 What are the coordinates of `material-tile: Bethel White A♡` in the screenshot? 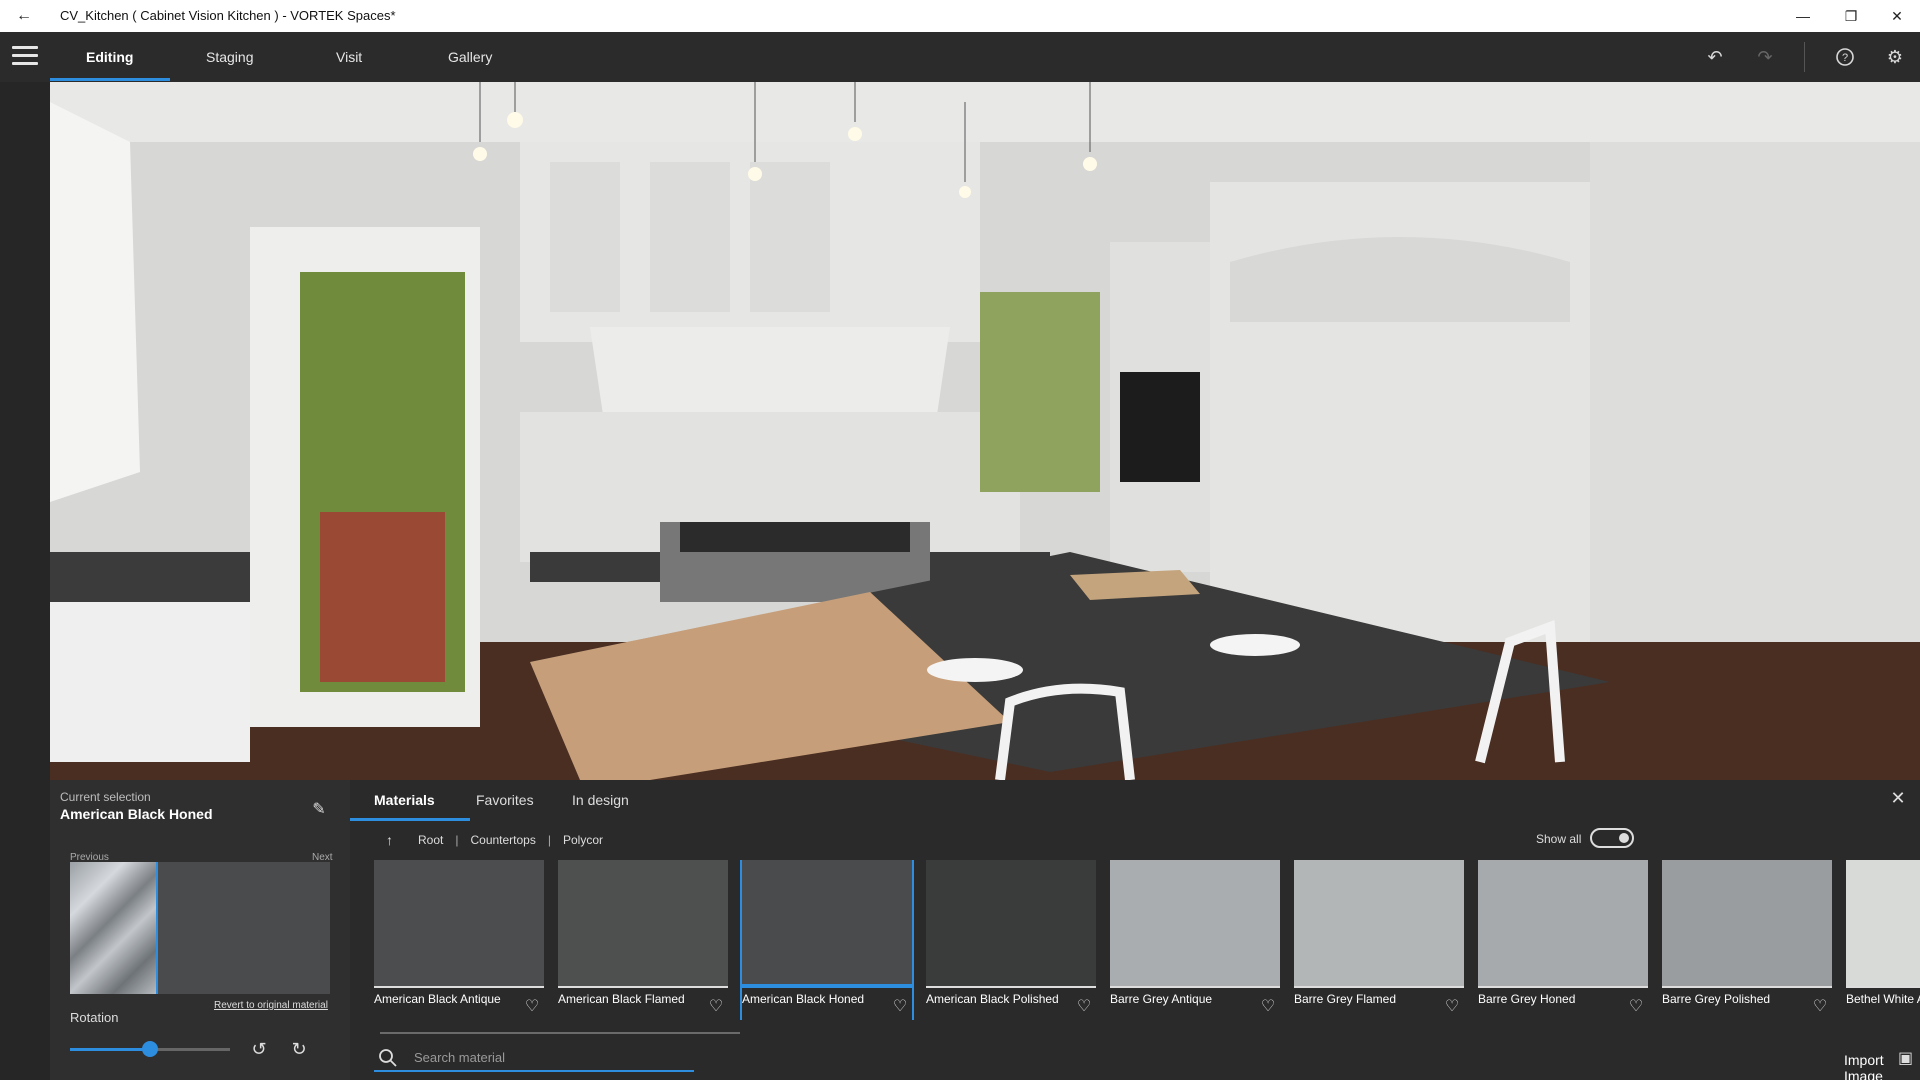 It's located at (1883, 940).